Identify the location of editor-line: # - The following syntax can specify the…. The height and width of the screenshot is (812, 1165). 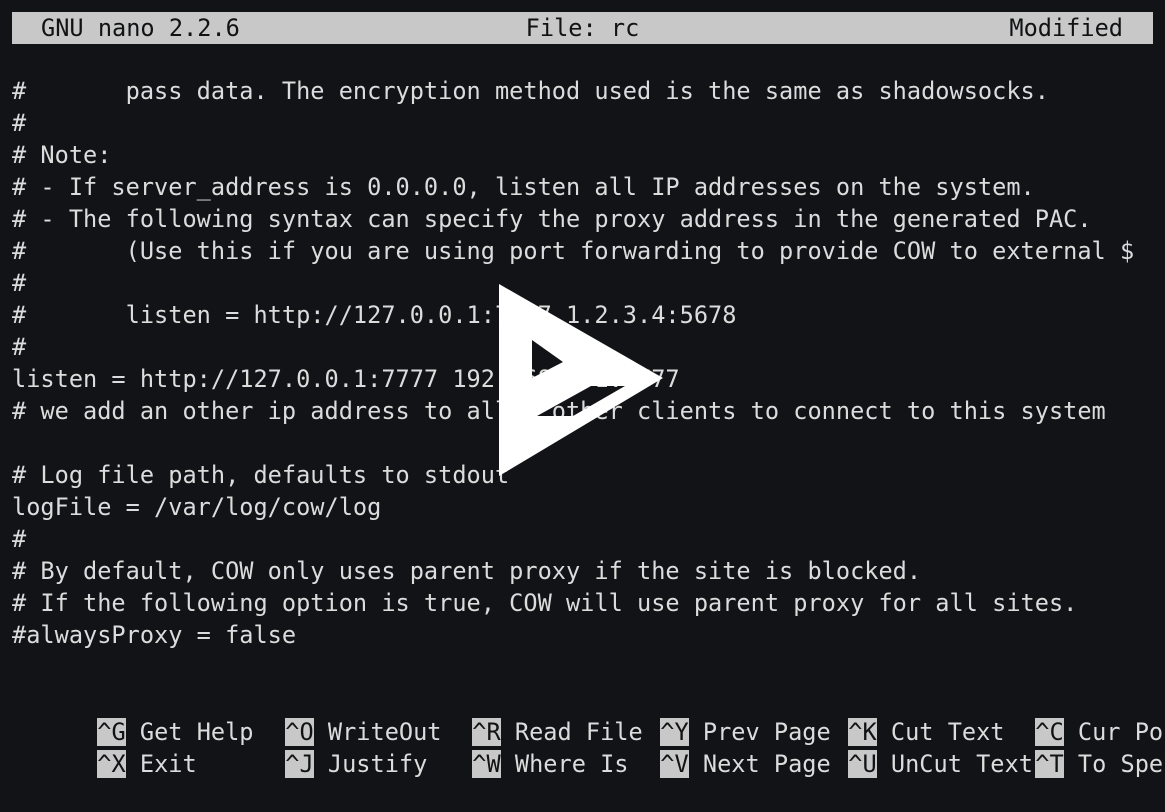
(582, 219).